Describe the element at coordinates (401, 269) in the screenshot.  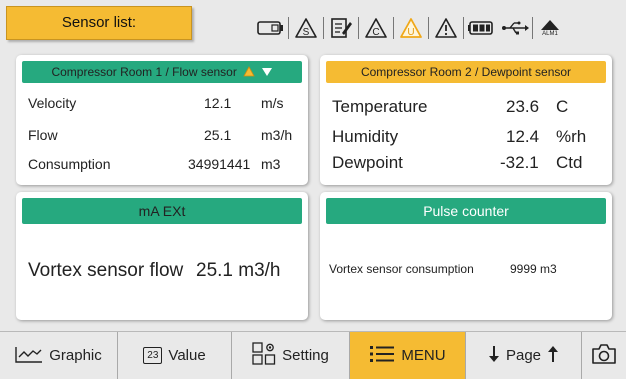
I see `vortex-consumption-label: Vortex sensor consumption` at that location.